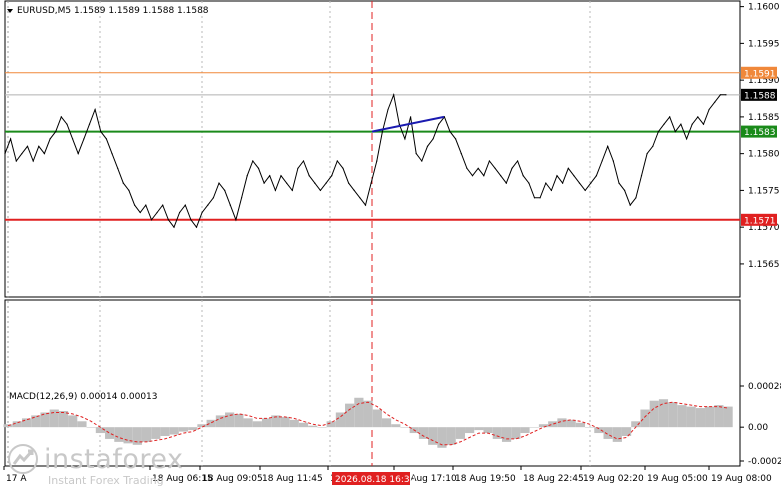  What do you see at coordinates (760, 221) in the screenshot?
I see `red-level-label: 1.1571` at bounding box center [760, 221].